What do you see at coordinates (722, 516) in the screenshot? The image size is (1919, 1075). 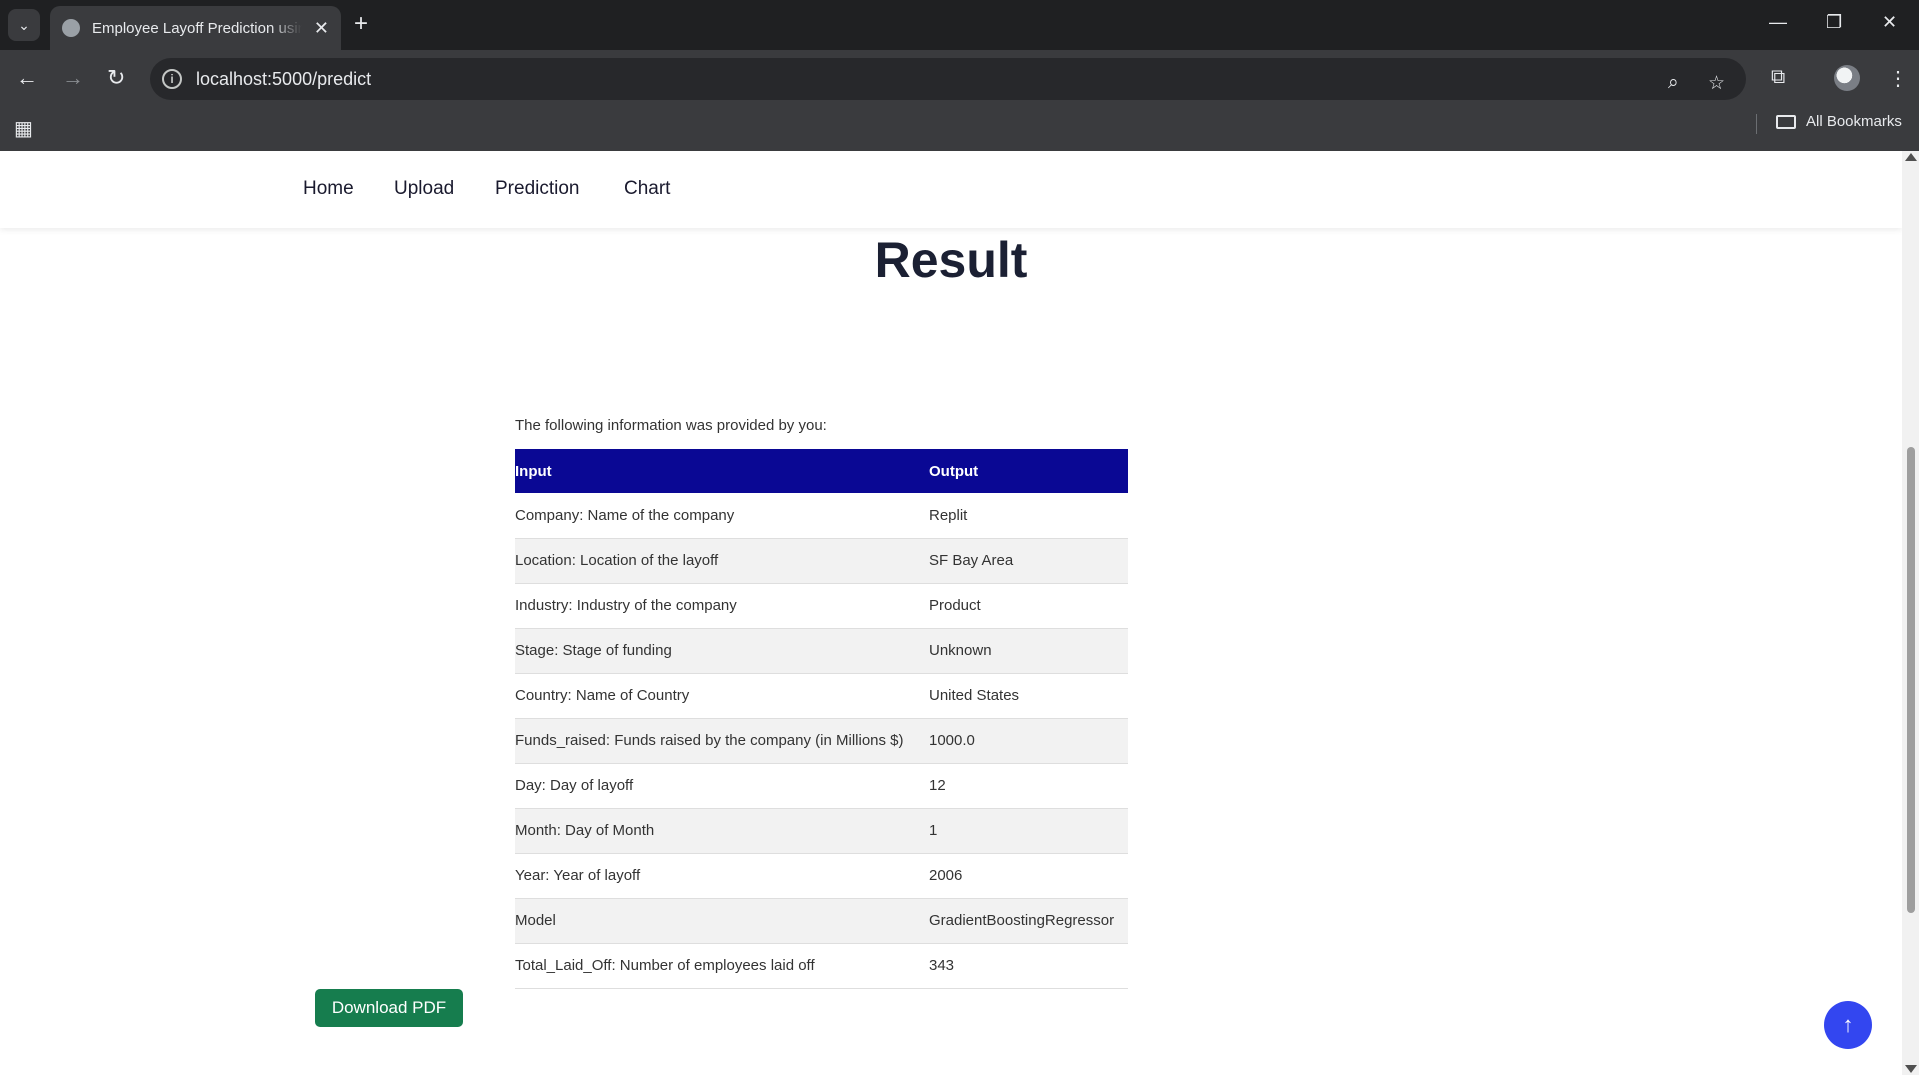 I see `row-input: Company: Name of the company` at bounding box center [722, 516].